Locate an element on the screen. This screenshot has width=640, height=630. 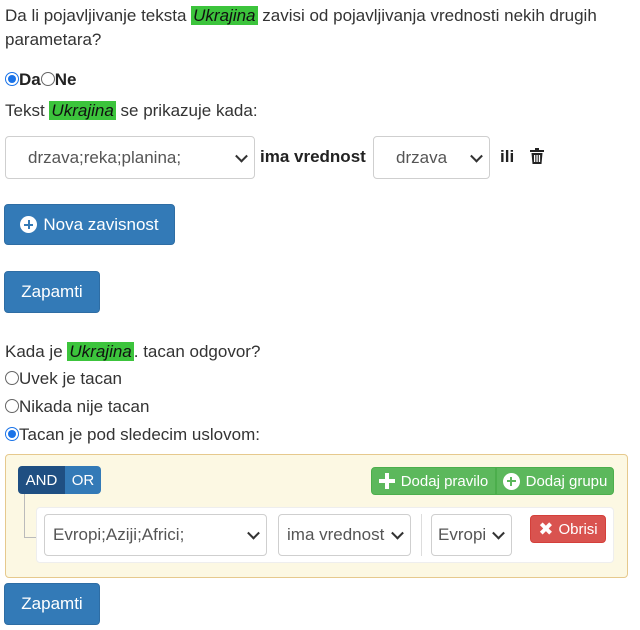
param-select: drzava;reka;planina; is located at coordinates (130, 157).